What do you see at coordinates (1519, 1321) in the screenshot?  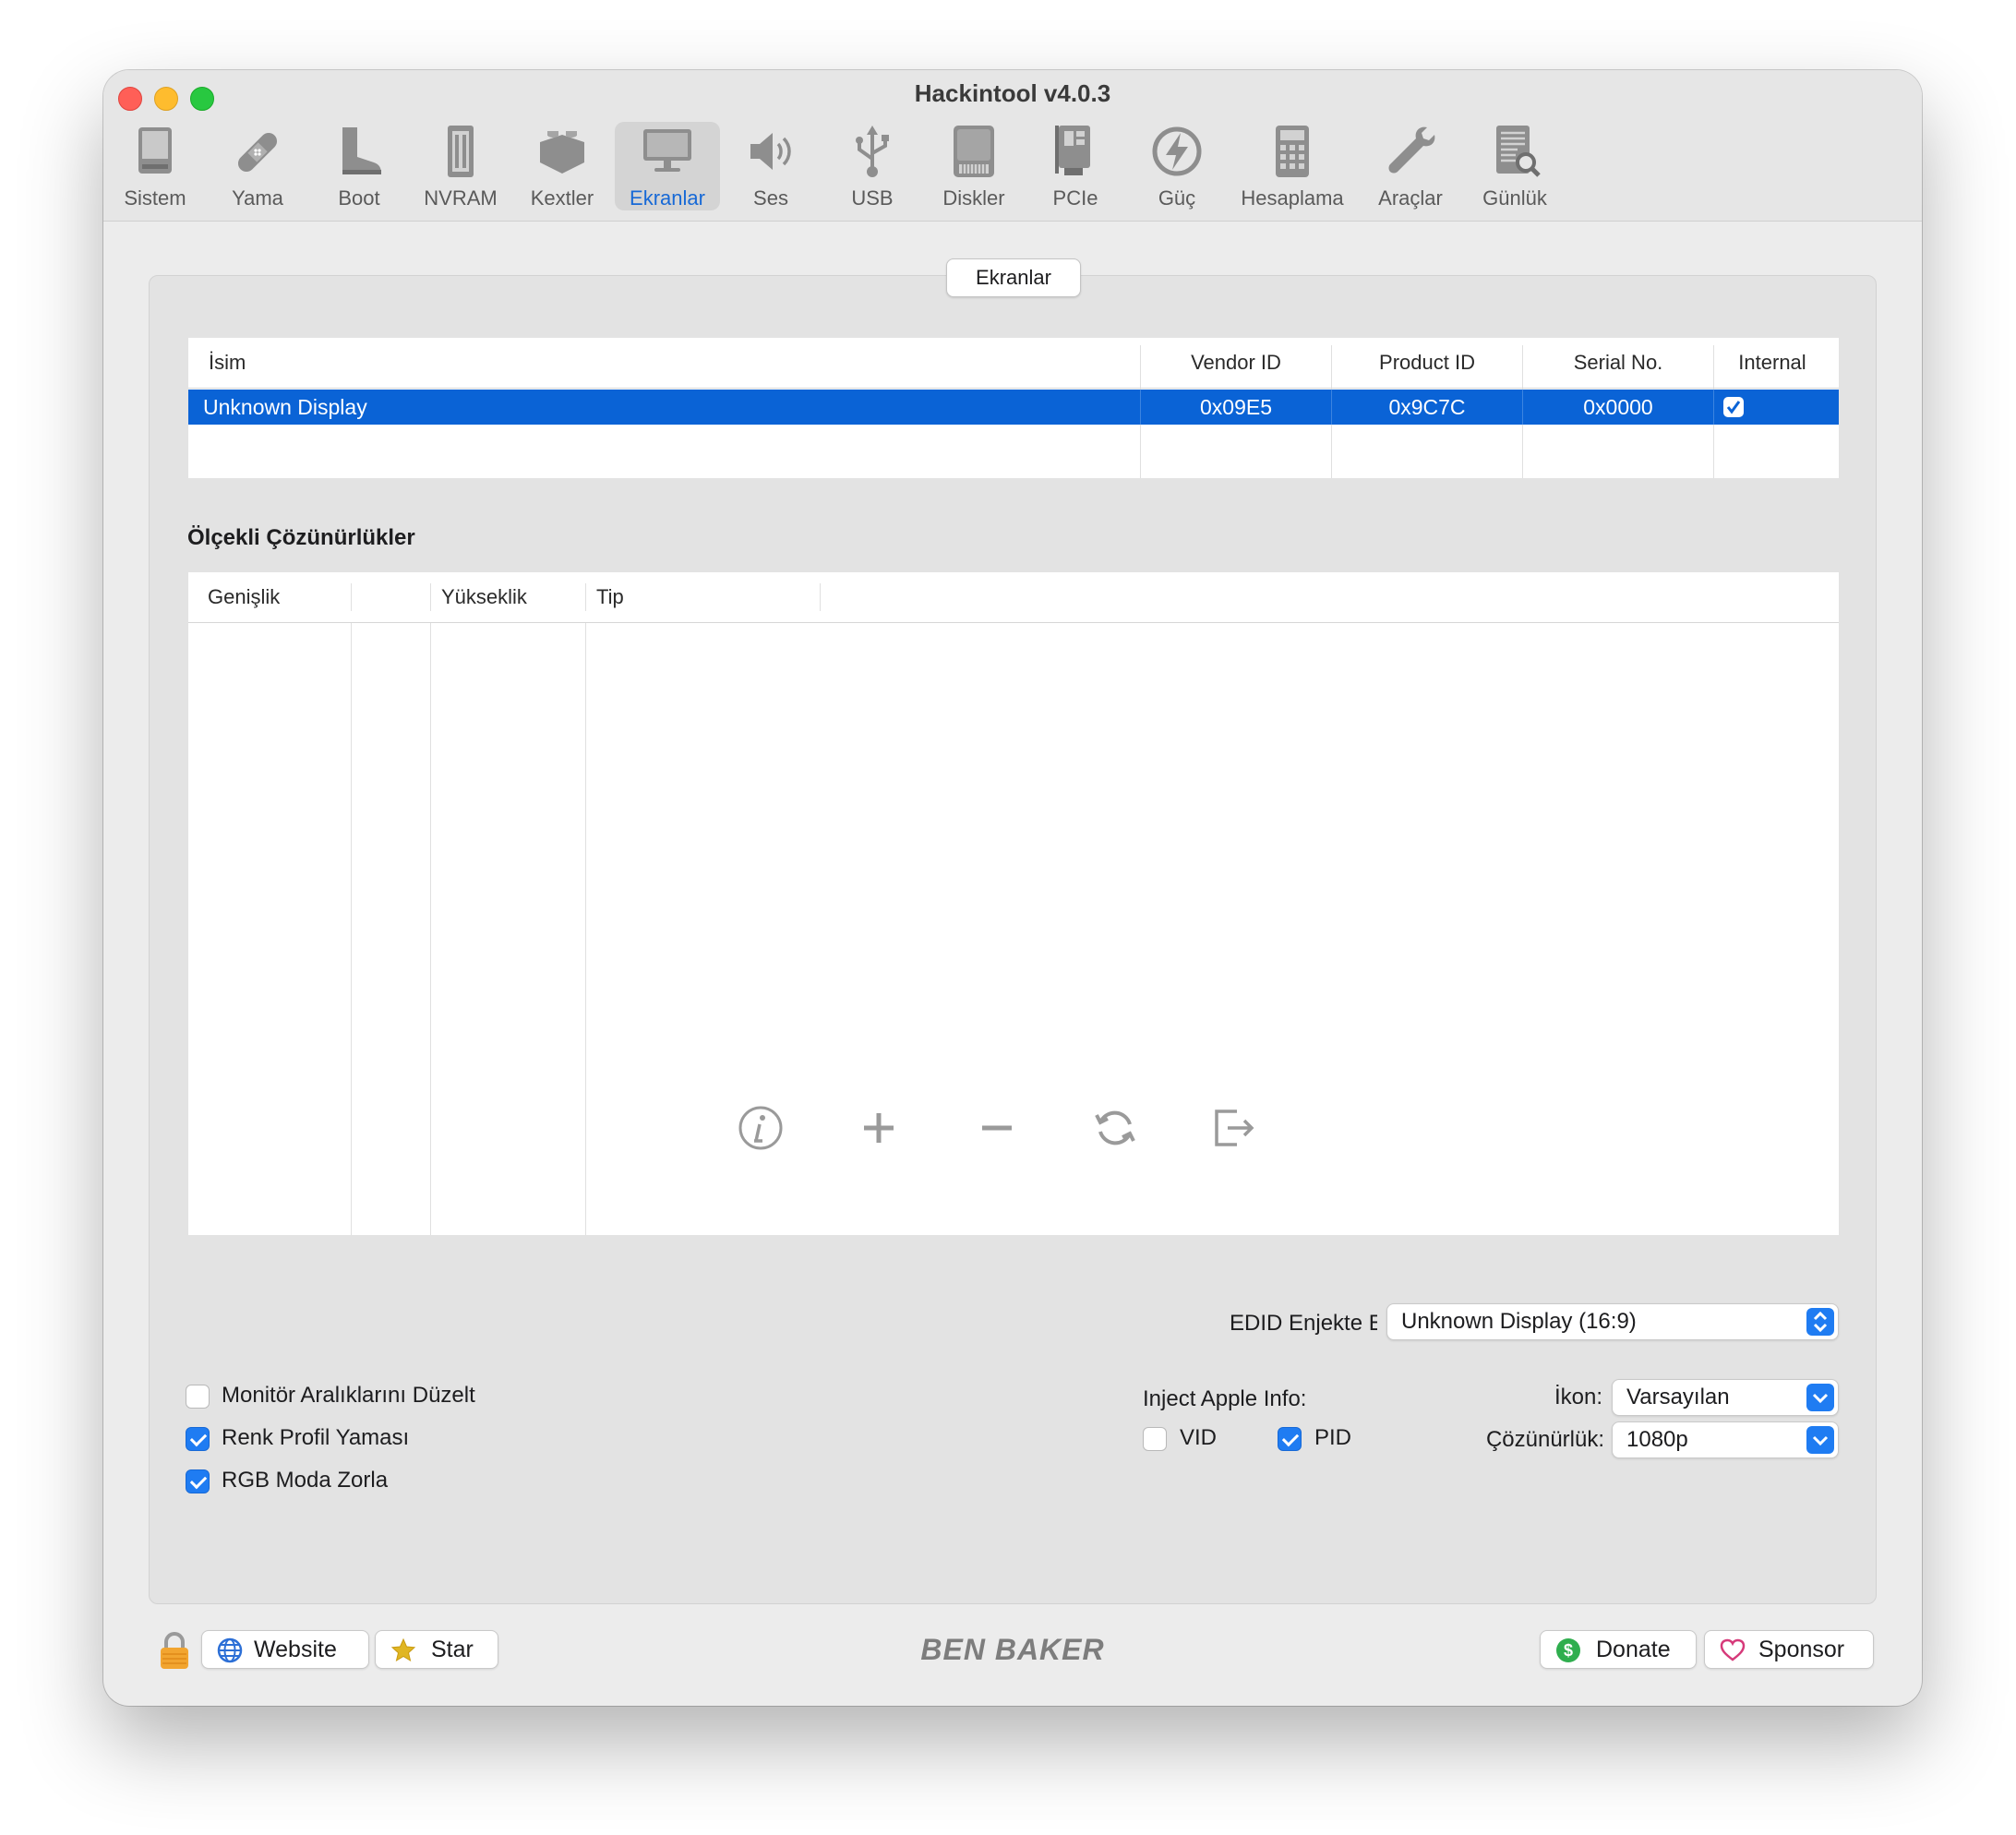 I see `edid-inject-value: Unknown Display (16:9)` at bounding box center [1519, 1321].